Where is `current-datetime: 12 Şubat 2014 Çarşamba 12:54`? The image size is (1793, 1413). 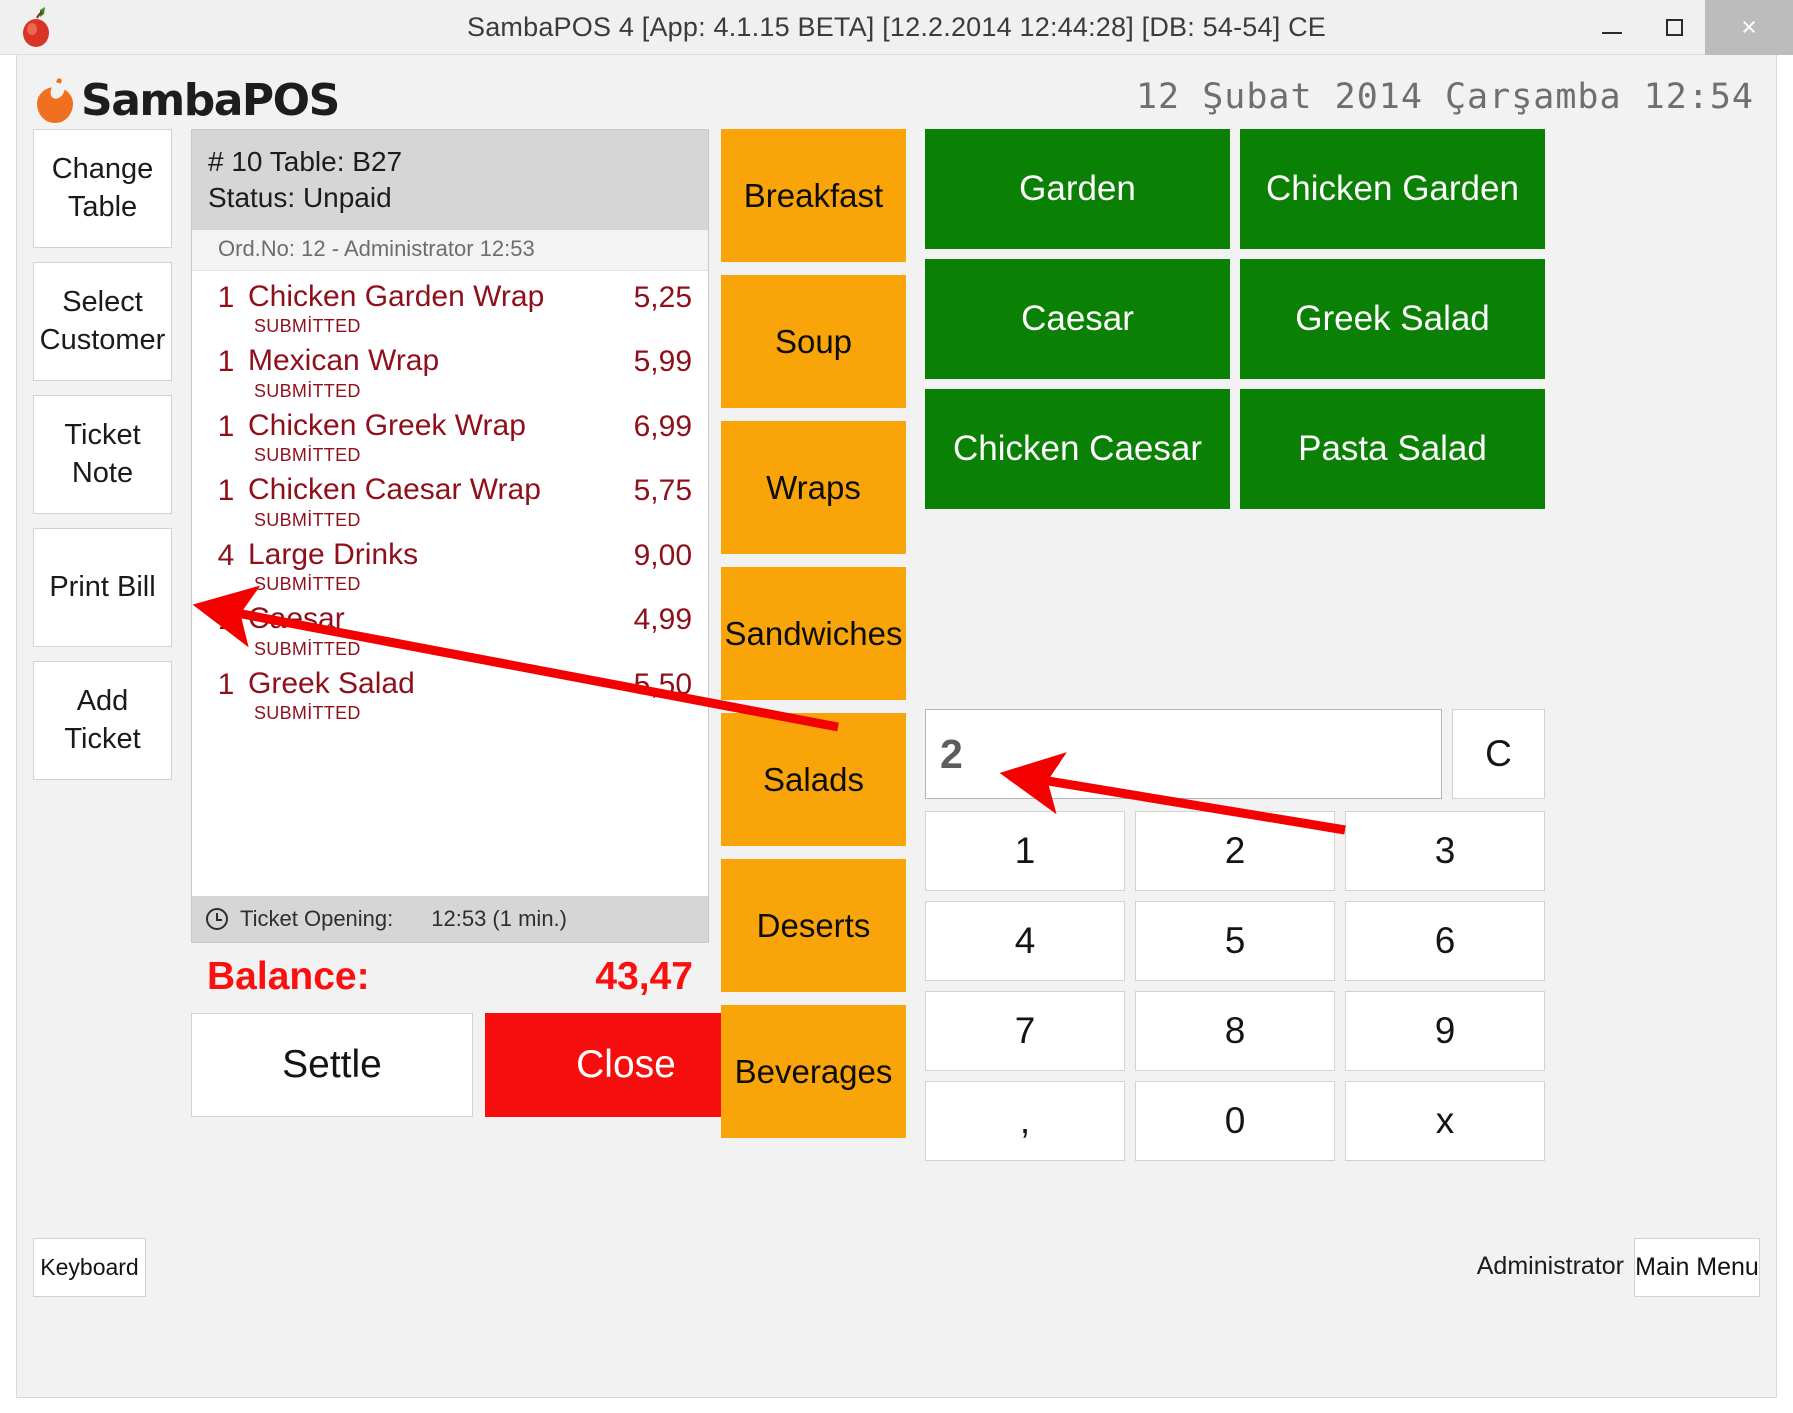
current-datetime: 12 Şubat 2014 Çarşamba 12:54 is located at coordinates (1444, 97).